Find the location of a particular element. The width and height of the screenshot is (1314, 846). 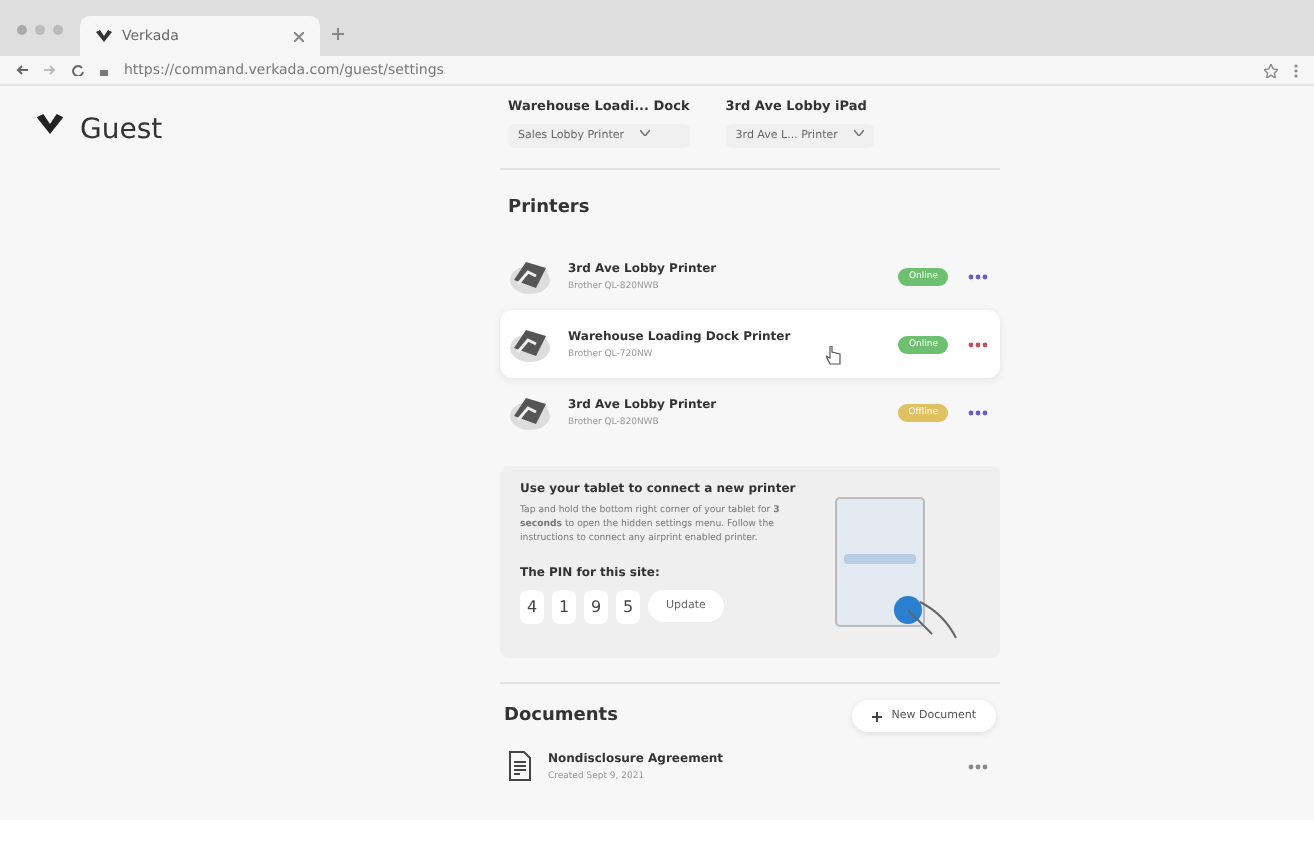

pointer-cursor-icon is located at coordinates (834, 356).